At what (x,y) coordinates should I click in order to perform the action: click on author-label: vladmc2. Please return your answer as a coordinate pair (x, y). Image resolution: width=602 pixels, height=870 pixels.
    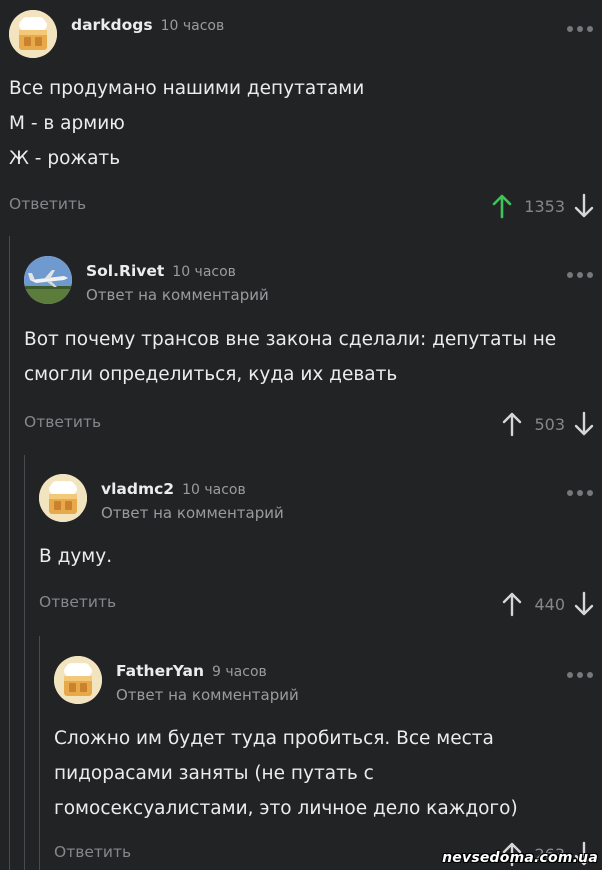
    Looking at the image, I should click on (137, 489).